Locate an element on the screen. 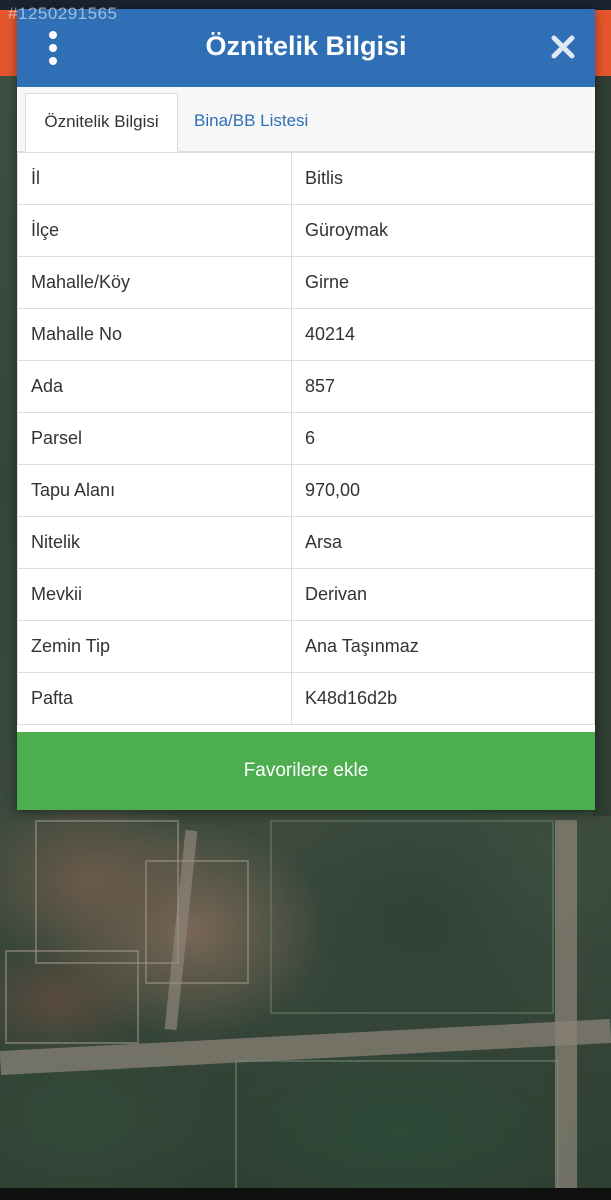 Image resolution: width=611 pixels, height=1200 pixels. table-row: Pafta K48d16d2b is located at coordinates (306, 698).